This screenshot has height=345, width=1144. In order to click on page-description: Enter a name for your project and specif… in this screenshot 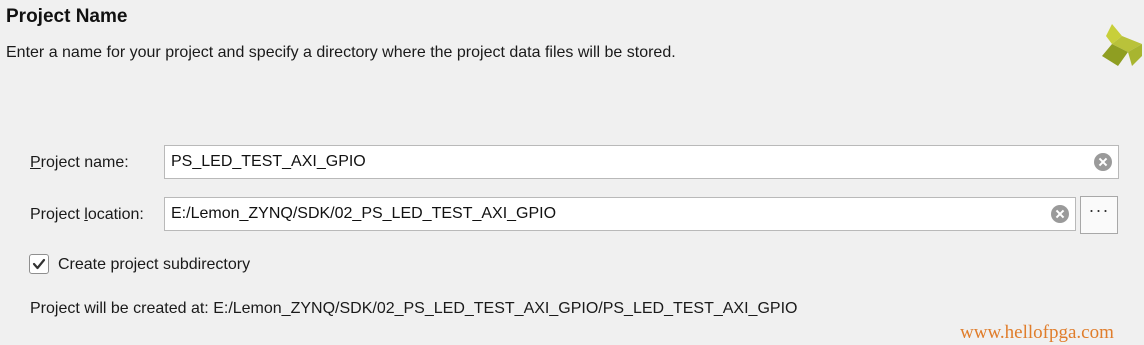, I will do `click(341, 52)`.